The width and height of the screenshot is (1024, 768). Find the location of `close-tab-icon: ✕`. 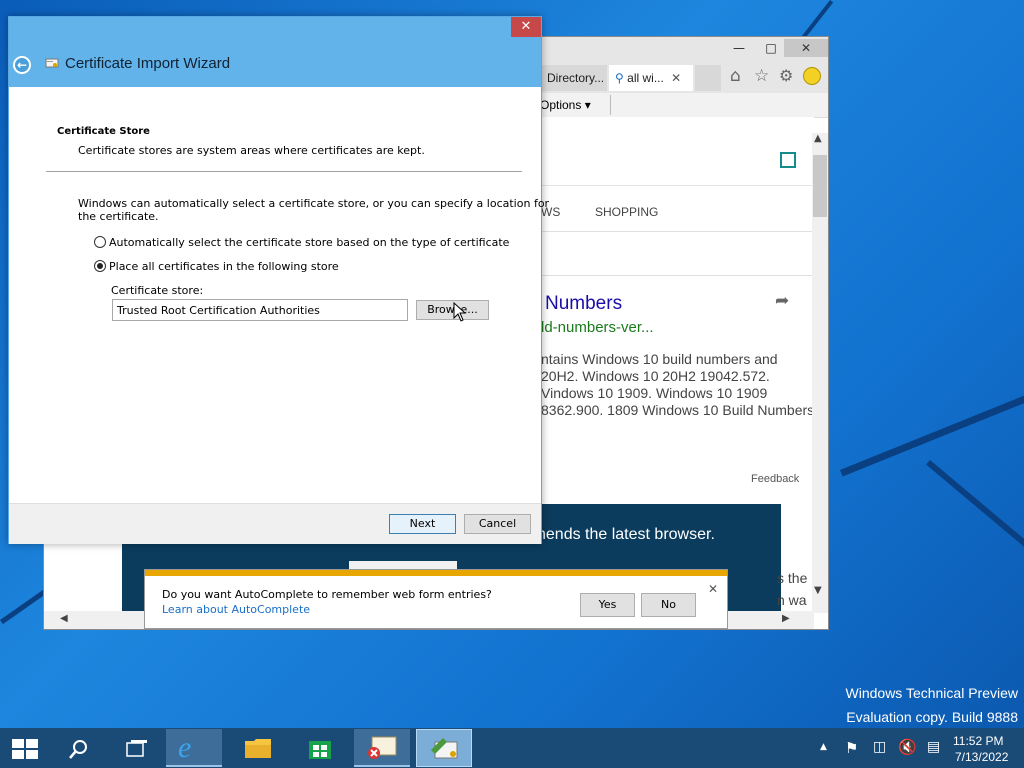

close-tab-icon: ✕ is located at coordinates (676, 78).